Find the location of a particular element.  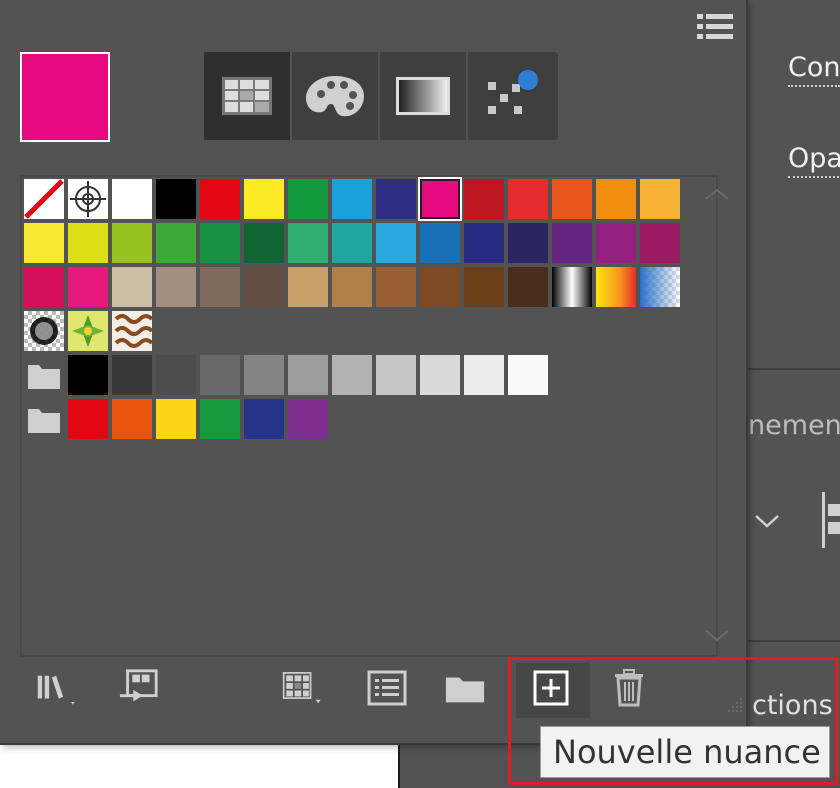

color-groups-palette-icon is located at coordinates (336, 96).